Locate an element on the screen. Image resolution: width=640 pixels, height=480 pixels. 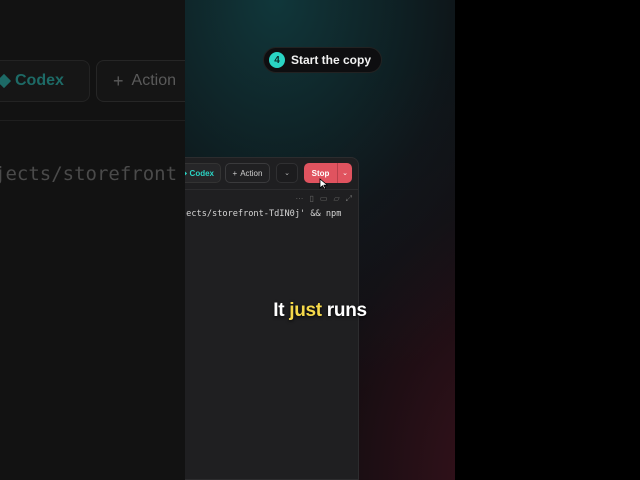
action-label: Action is located at coordinates (251, 173).